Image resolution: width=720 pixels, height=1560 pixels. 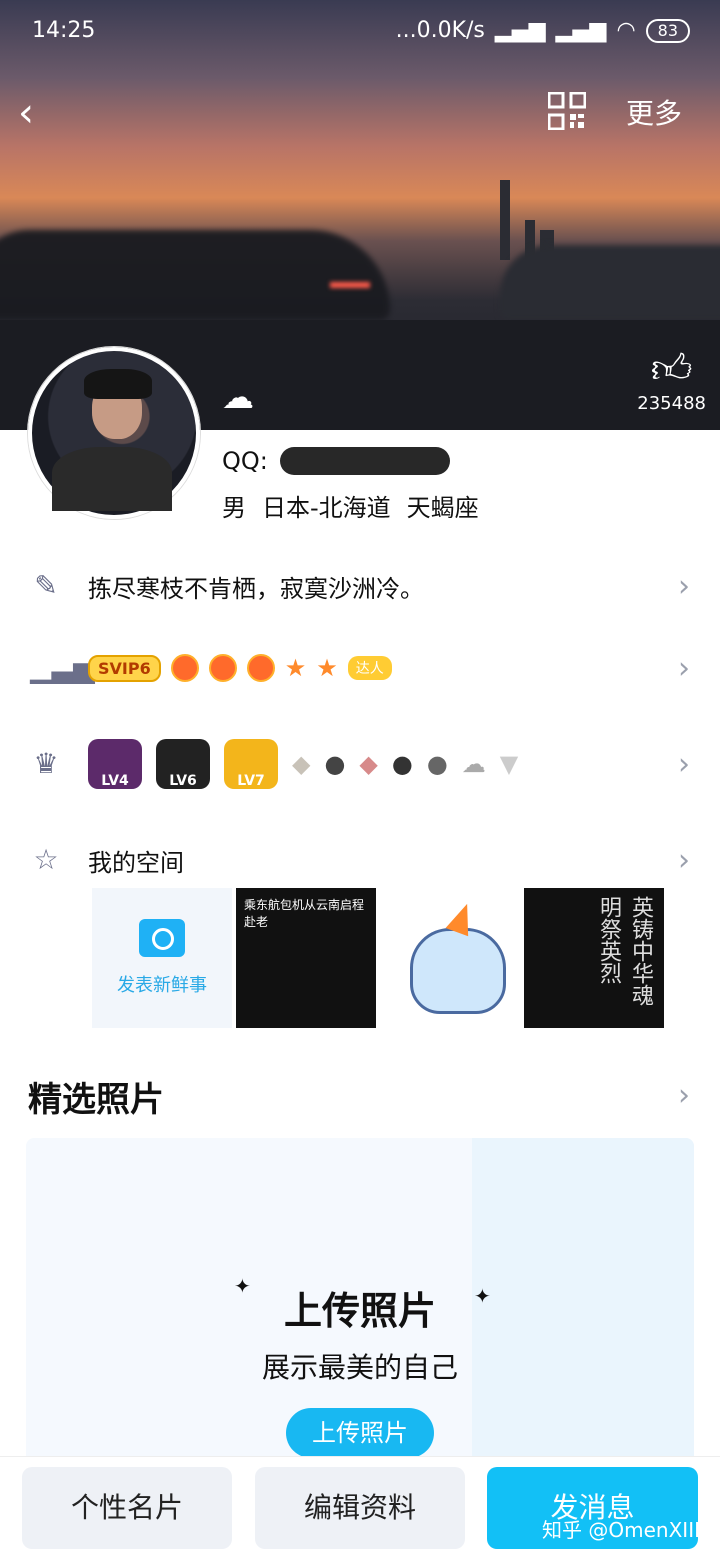 I want to click on upload-subtitle: 展示最美的自己, so click(x=359, y=1367).